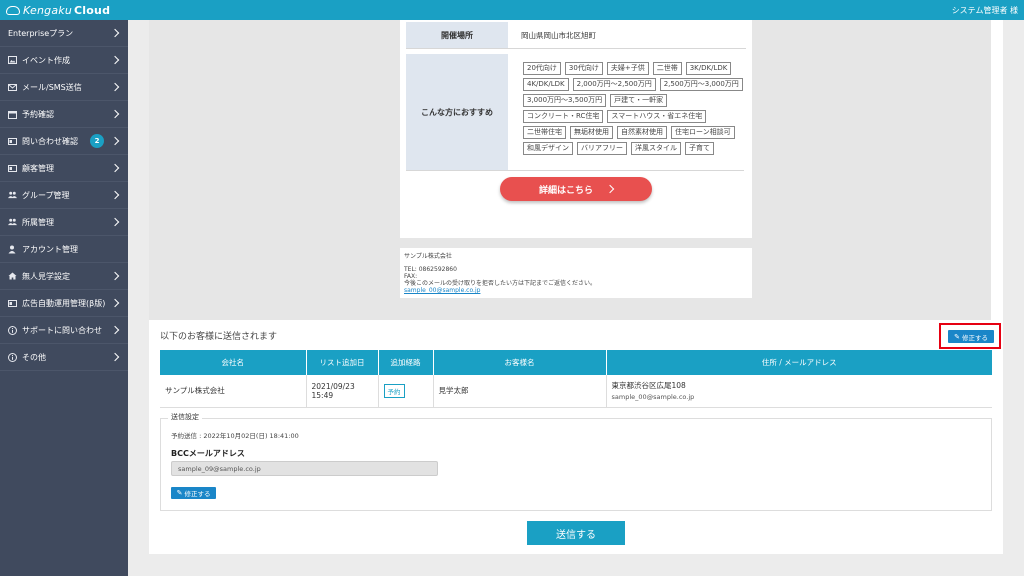 This screenshot has width=1024, height=576. What do you see at coordinates (208, 453) in the screenshot?
I see `bcc-label: BCCメールアドレス` at bounding box center [208, 453].